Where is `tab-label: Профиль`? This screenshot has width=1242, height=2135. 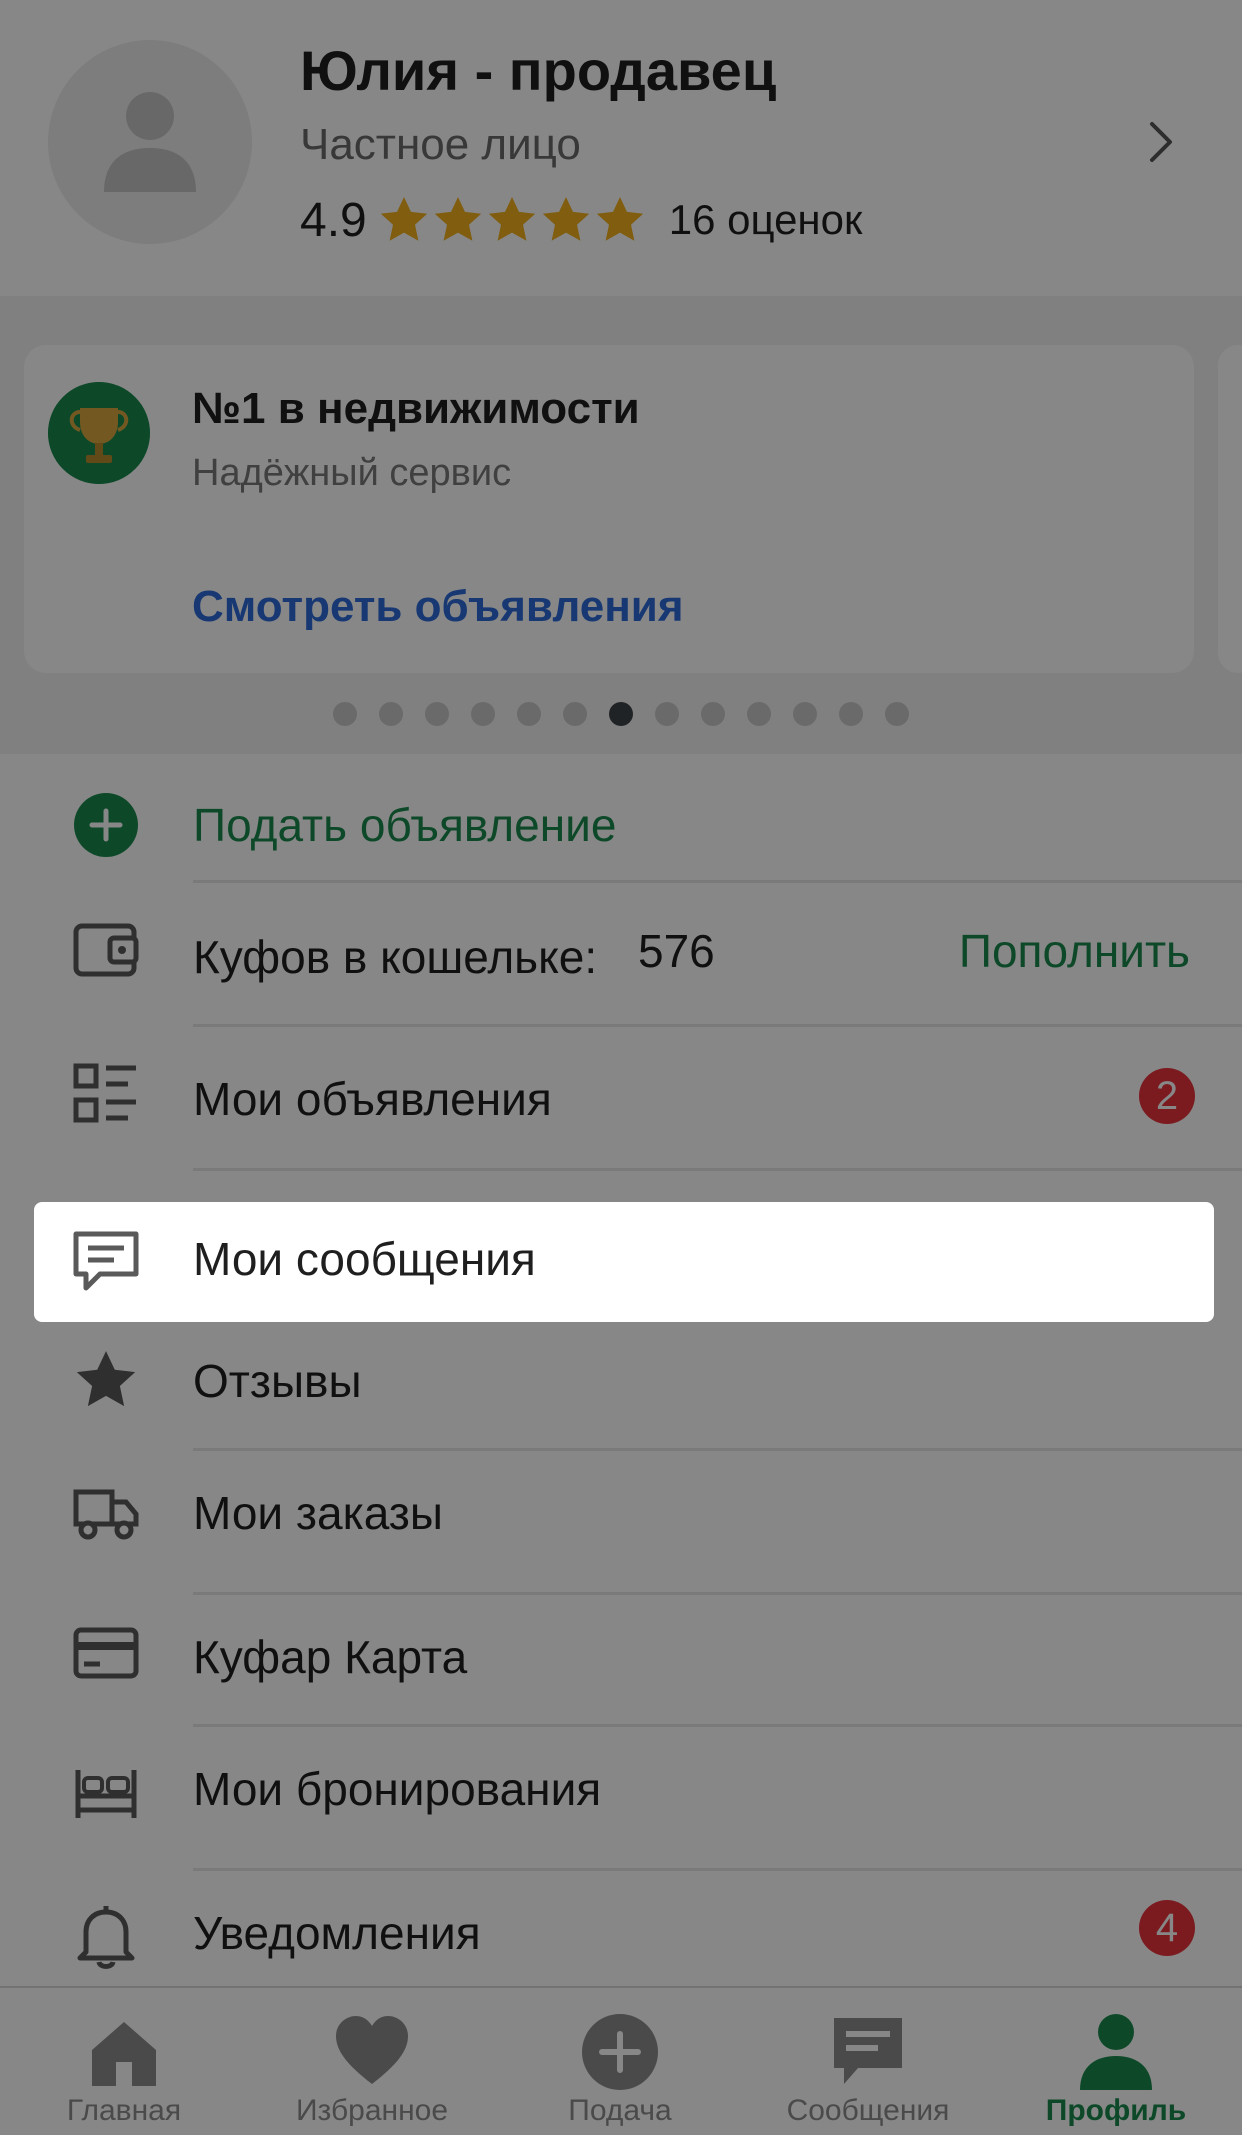 tab-label: Профиль is located at coordinates (1116, 2110).